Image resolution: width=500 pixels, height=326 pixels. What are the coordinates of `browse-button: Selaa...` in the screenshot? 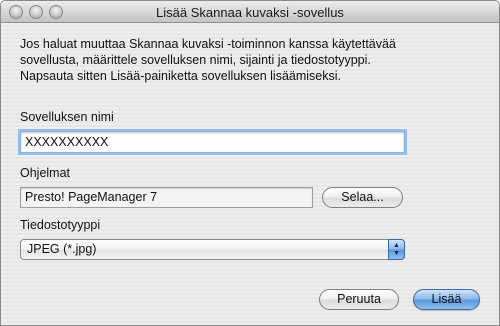 It's located at (362, 197).